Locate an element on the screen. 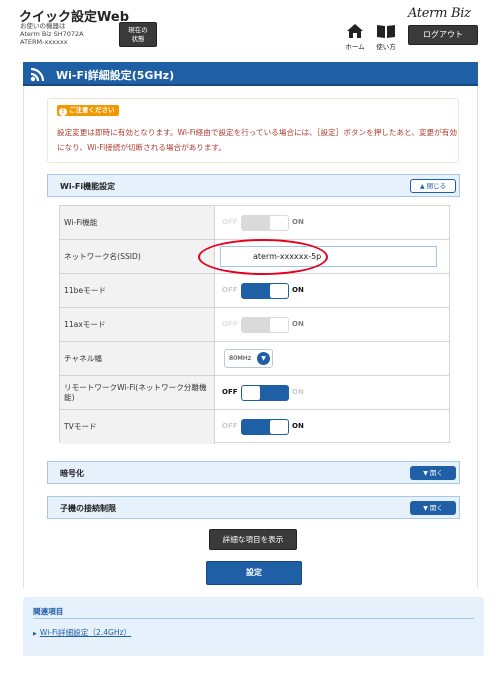  row-label: ネットワーク名(SSID) is located at coordinates (137, 256).